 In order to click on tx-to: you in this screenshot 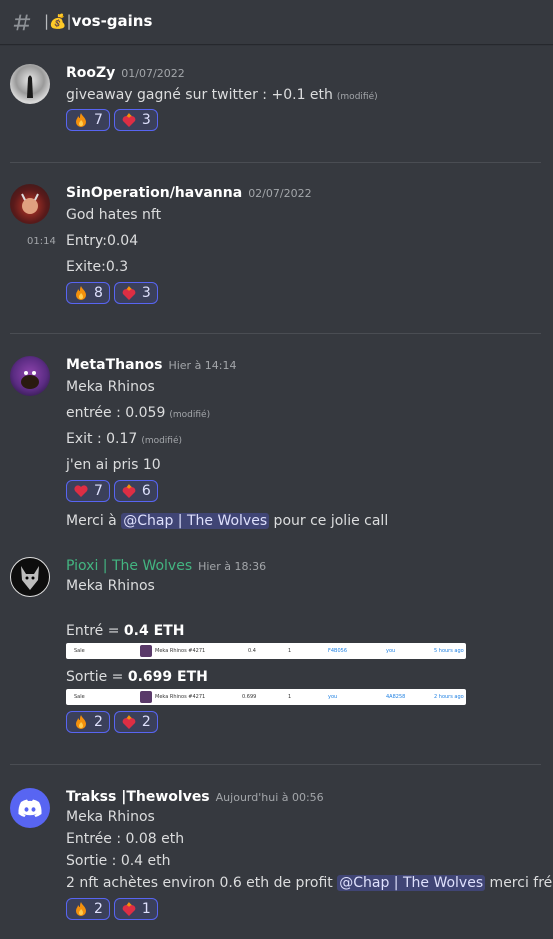, I will do `click(390, 651)`.